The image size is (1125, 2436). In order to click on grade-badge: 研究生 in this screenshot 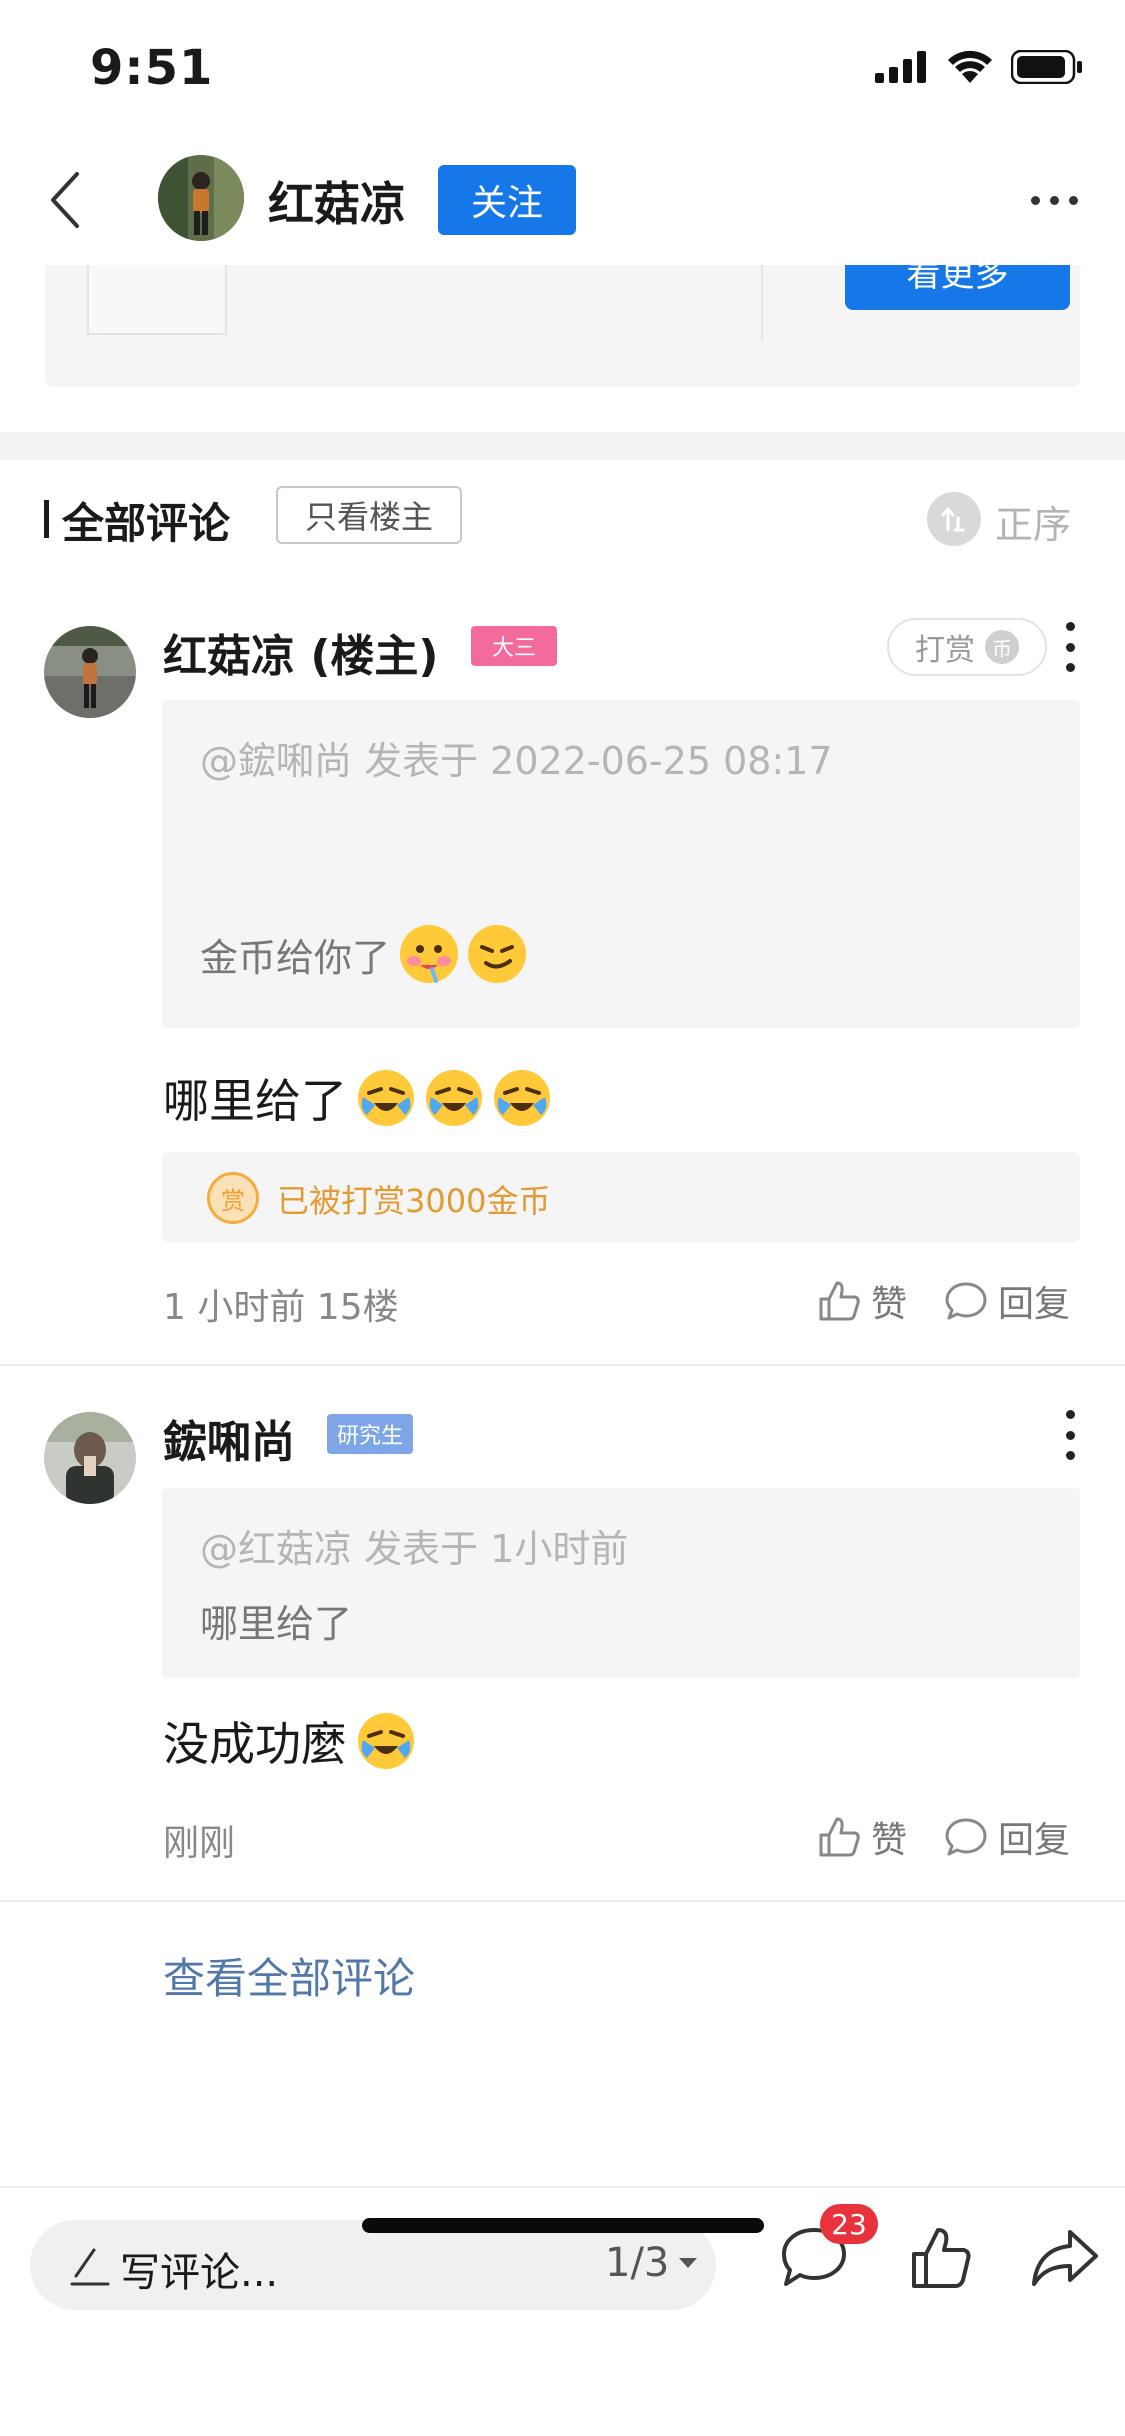, I will do `click(370, 1434)`.